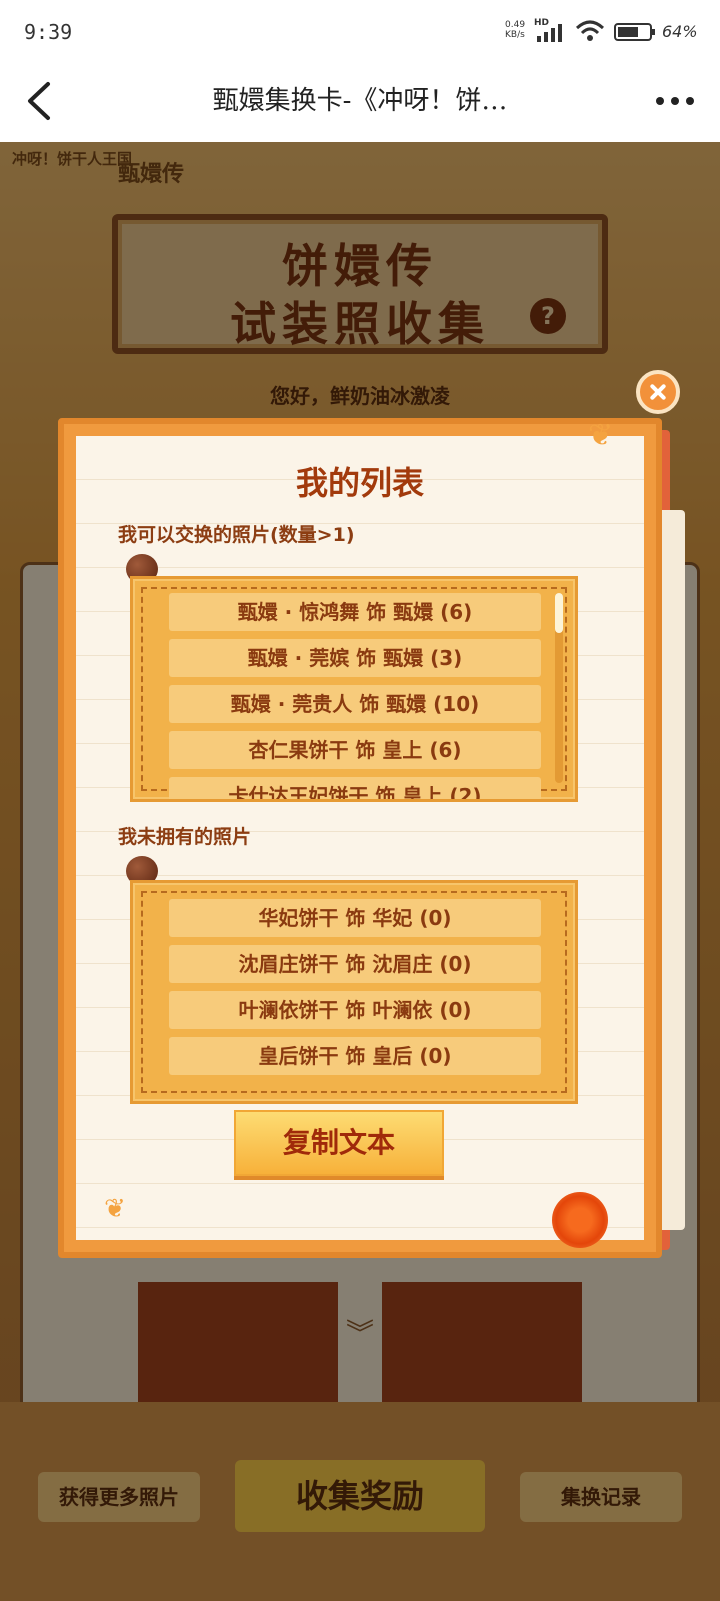 This screenshot has height=1601, width=720. I want to click on list-item: 甄嬛 · 惊鸿舞 饰 甄嬛 (6), so click(355, 612).